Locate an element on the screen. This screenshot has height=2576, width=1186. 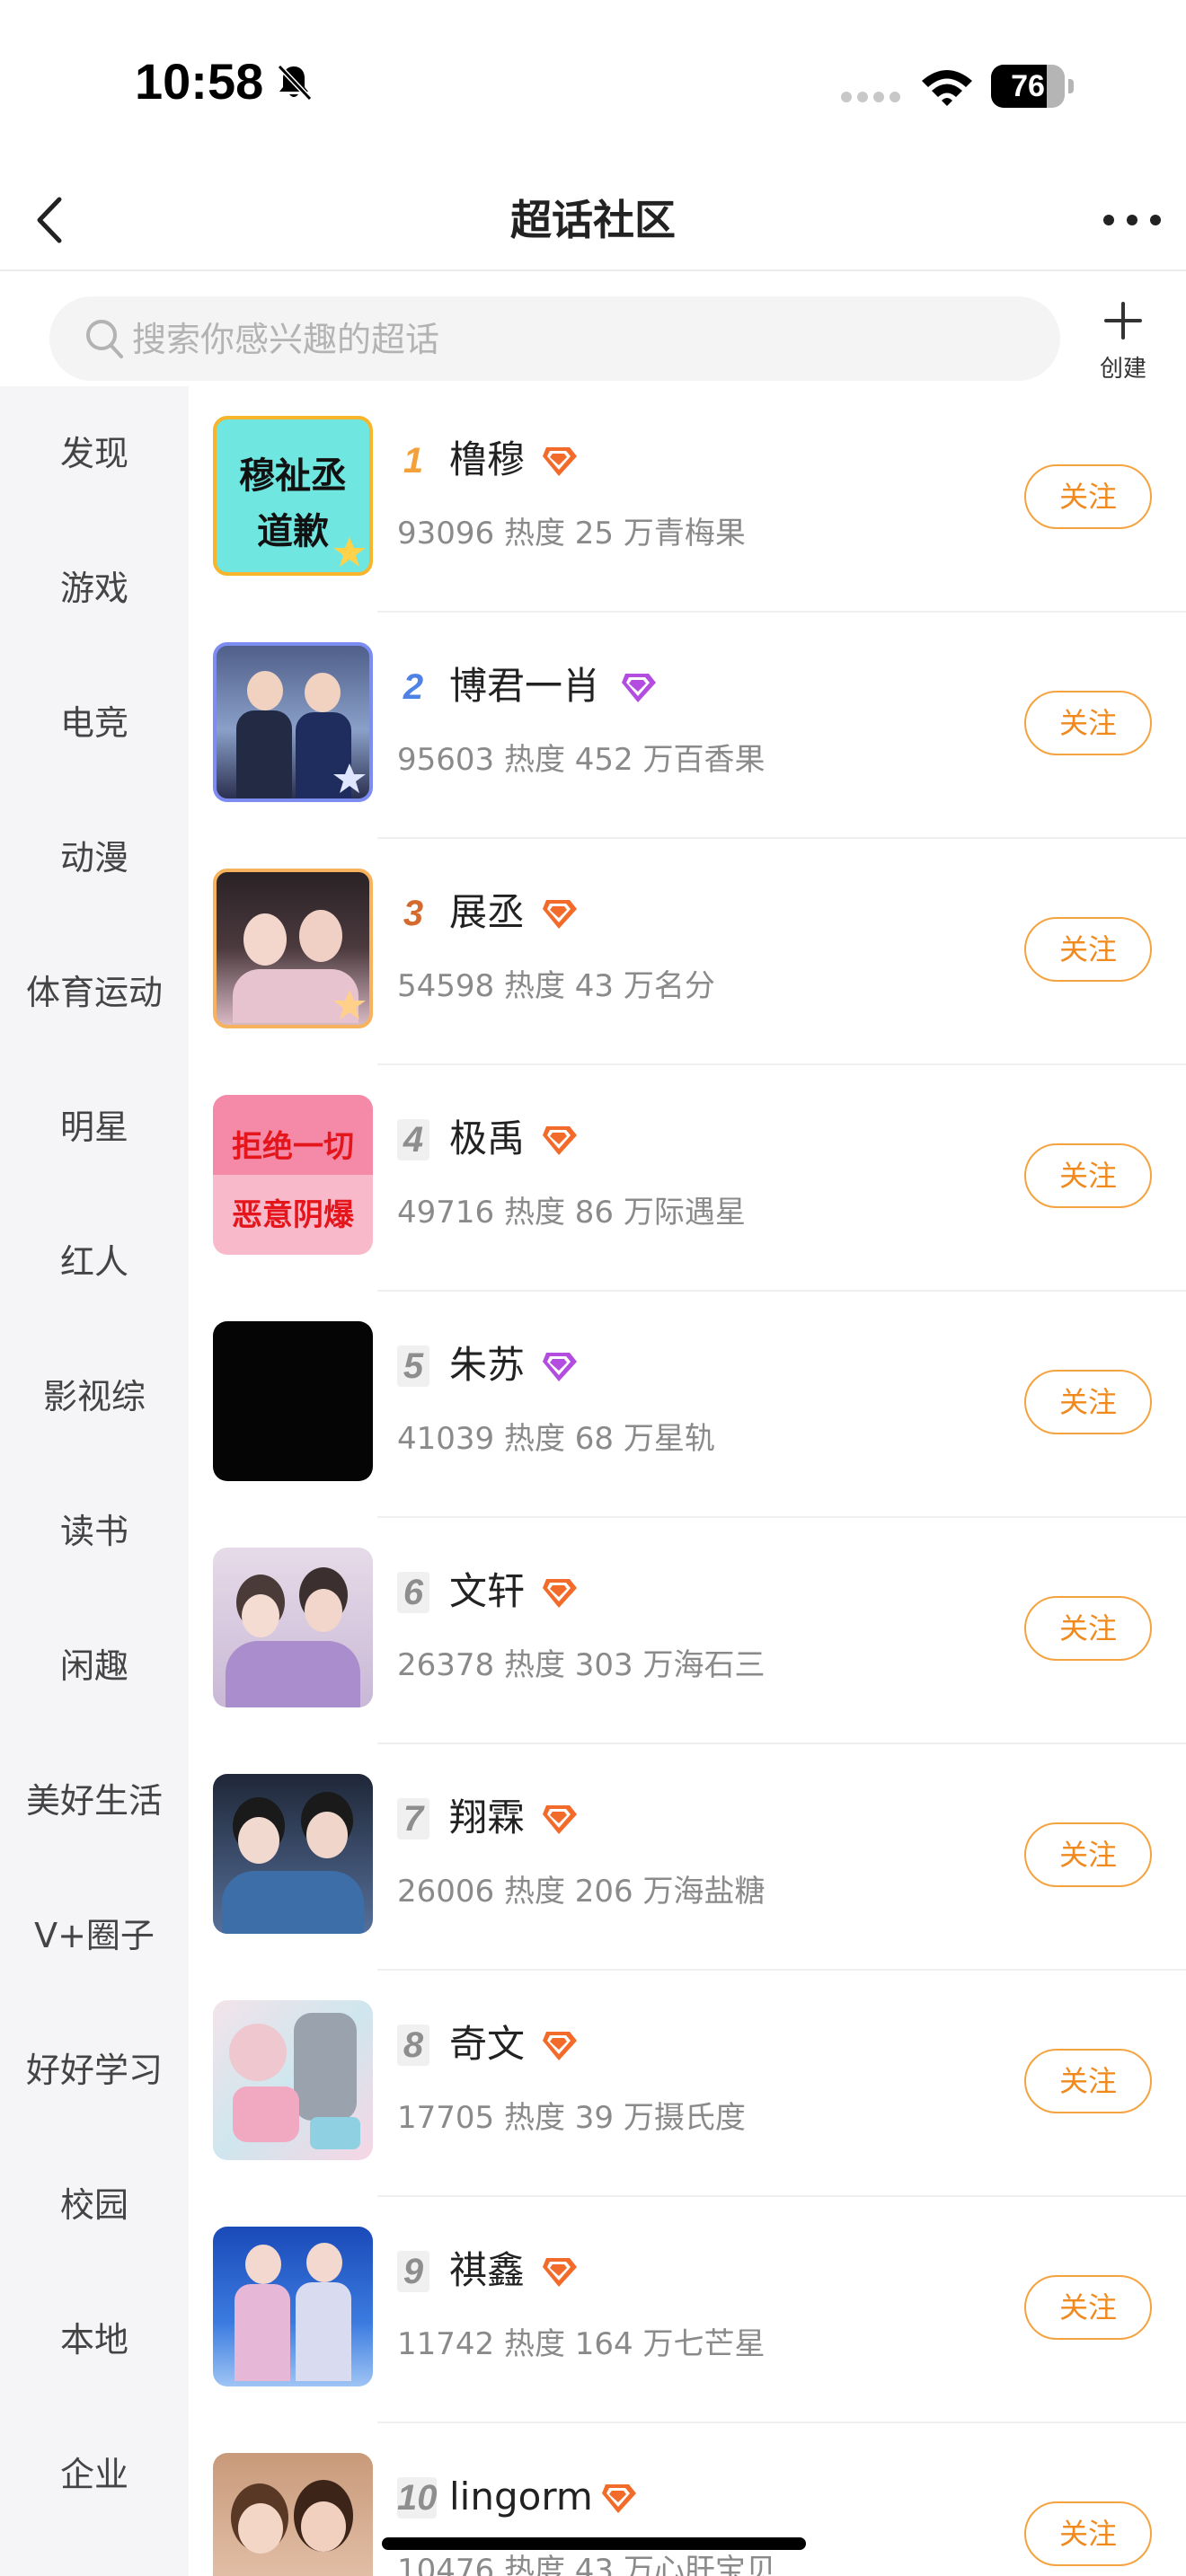
sidebar-item-study: 好好学习 is located at coordinates (94, 2070).